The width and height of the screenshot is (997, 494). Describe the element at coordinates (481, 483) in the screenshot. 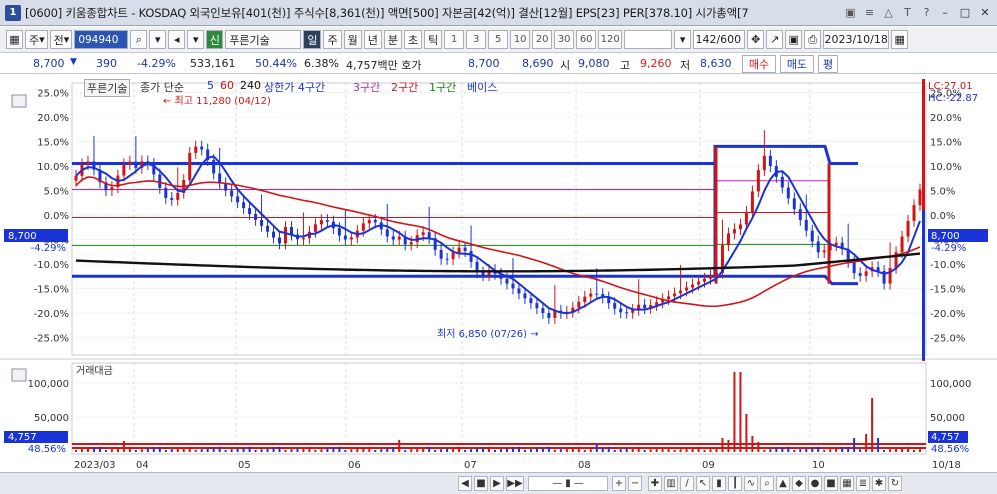

I see `stop-button: ■` at that location.